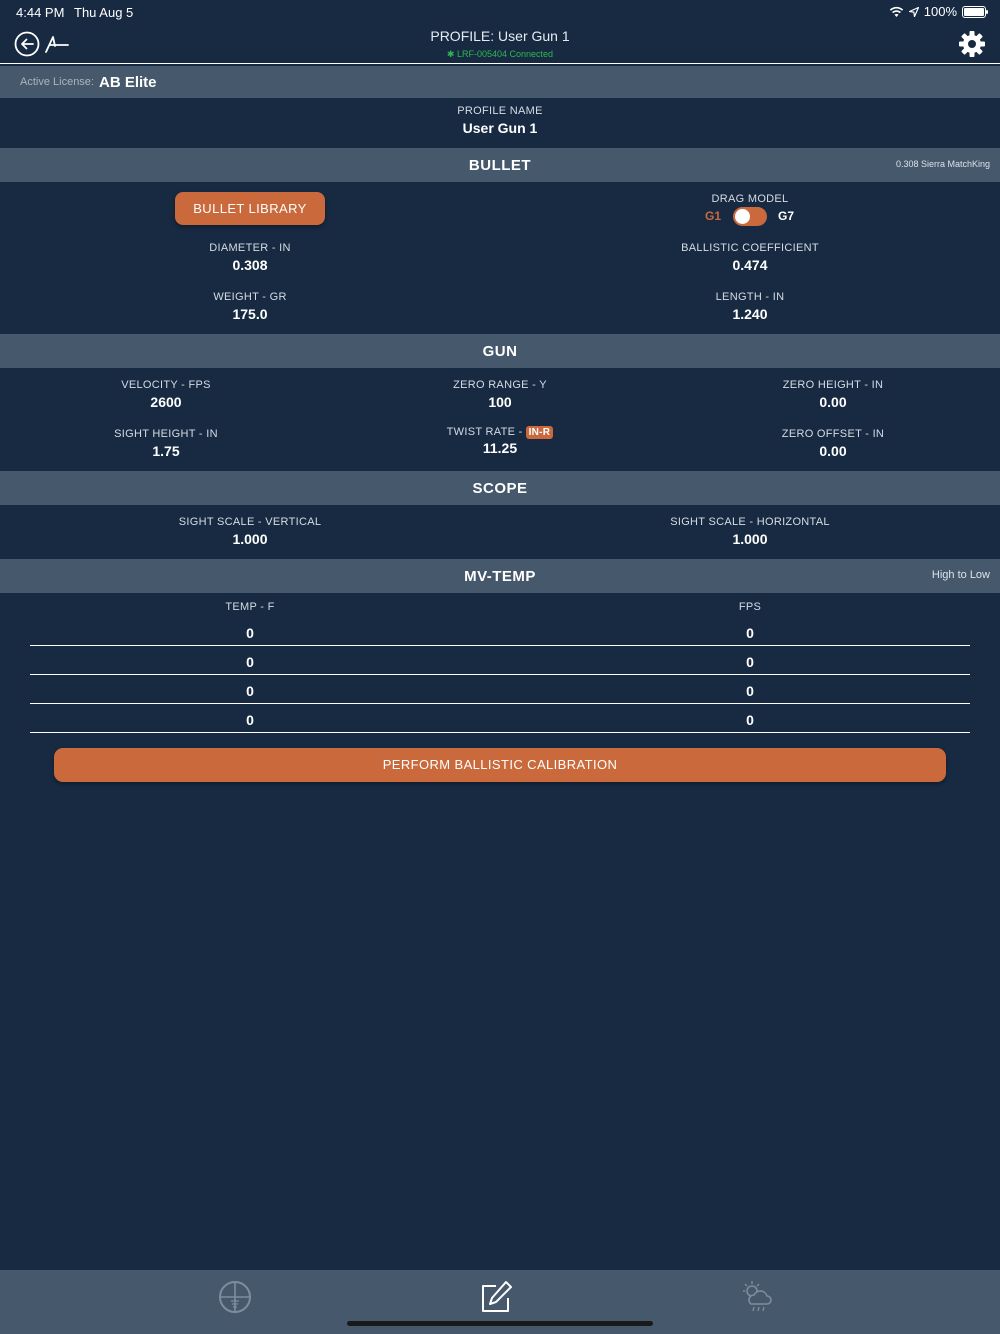 This screenshot has width=1000, height=1334. I want to click on sight-height-label: SIGHT HEIGHT - IN, so click(166, 434).